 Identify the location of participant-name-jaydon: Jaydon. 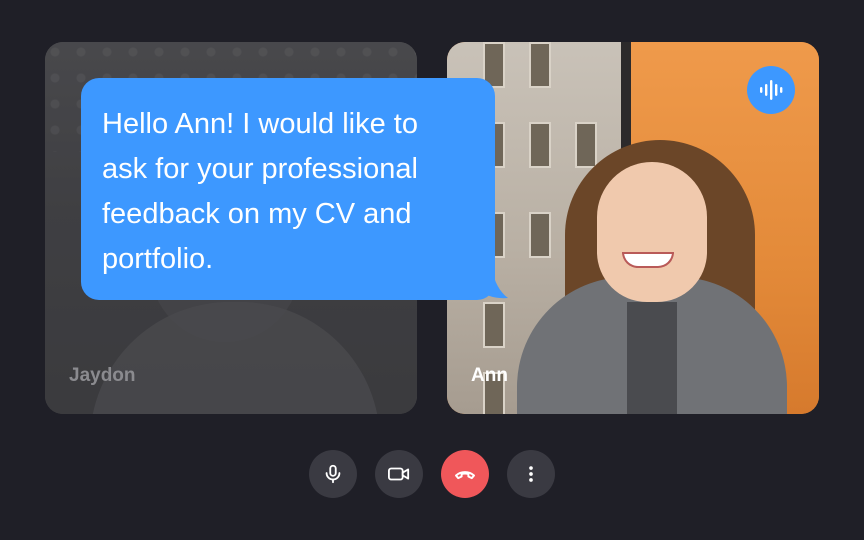
(102, 375).